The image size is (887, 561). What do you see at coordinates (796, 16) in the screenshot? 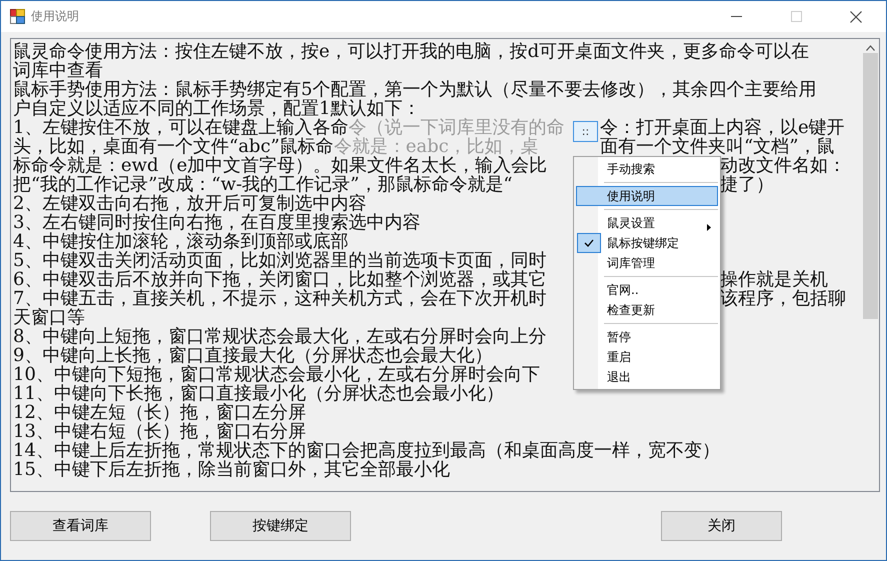
I see `maximize-icon` at bounding box center [796, 16].